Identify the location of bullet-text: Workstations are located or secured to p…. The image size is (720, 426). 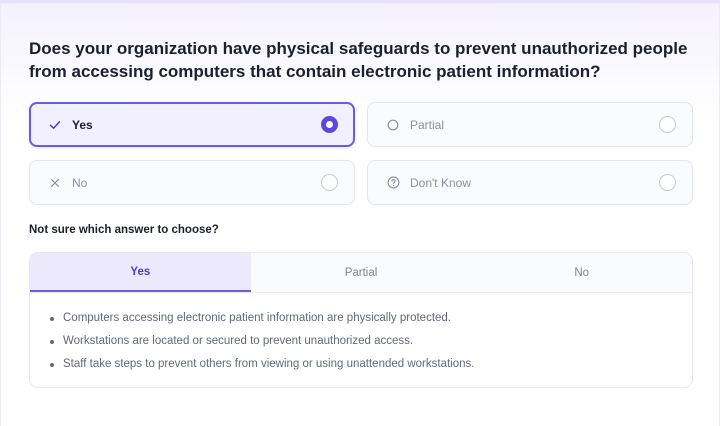
(238, 341).